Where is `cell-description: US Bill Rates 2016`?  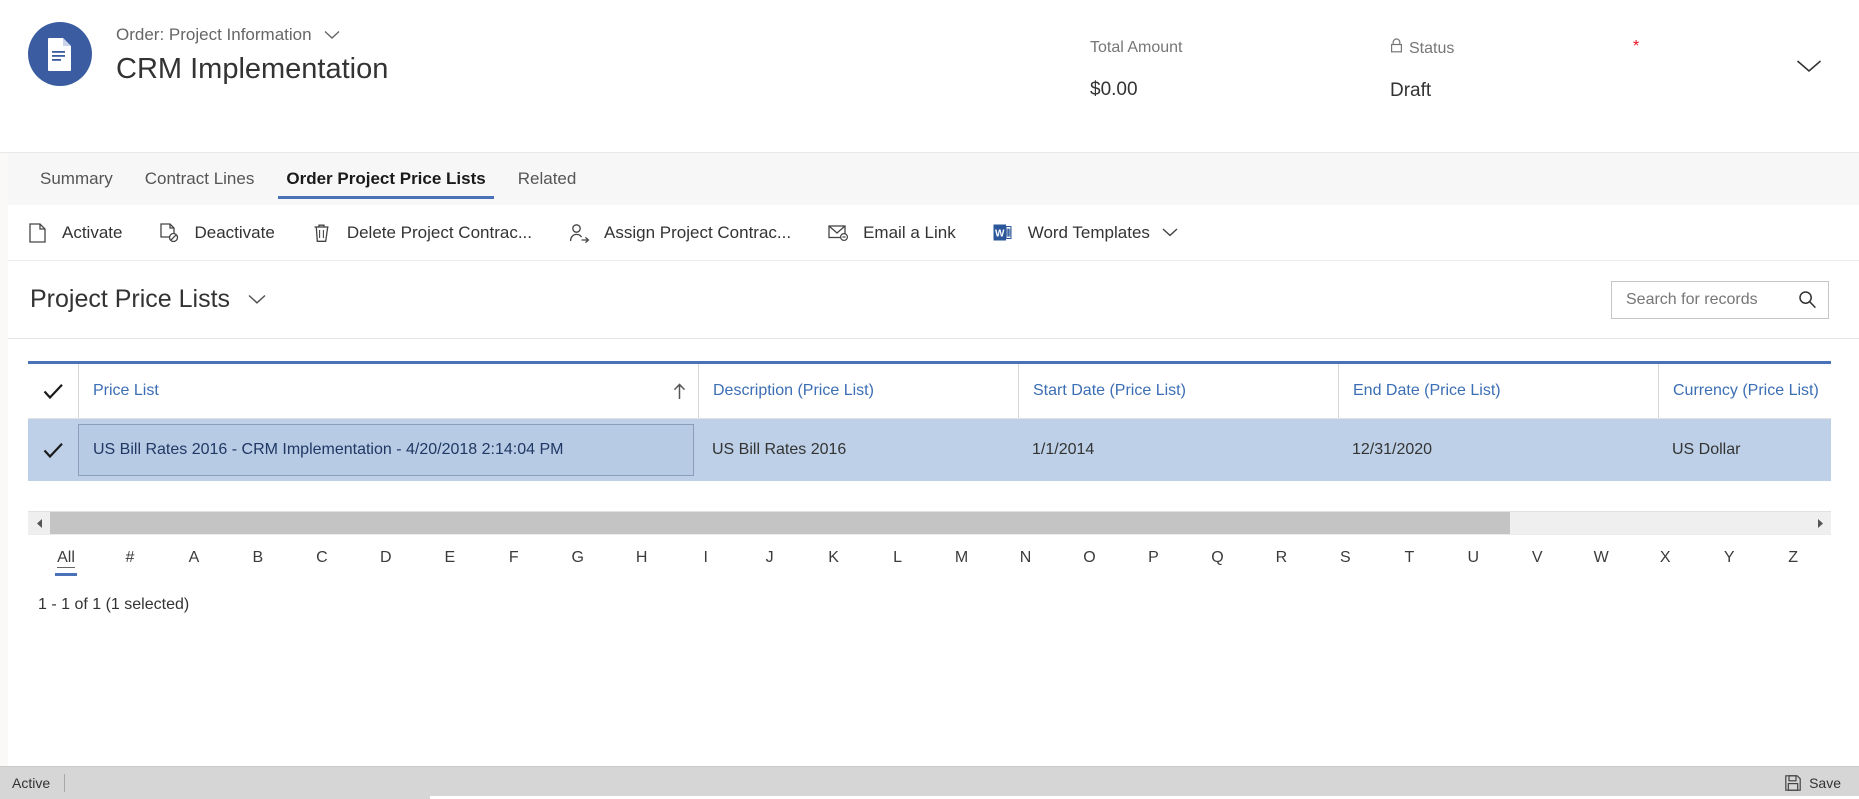 cell-description: US Bill Rates 2016 is located at coordinates (779, 449).